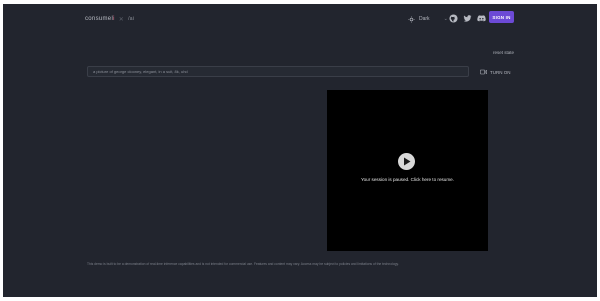 The width and height of the screenshot is (600, 301). I want to click on brand-name-accent: i, so click(114, 19).